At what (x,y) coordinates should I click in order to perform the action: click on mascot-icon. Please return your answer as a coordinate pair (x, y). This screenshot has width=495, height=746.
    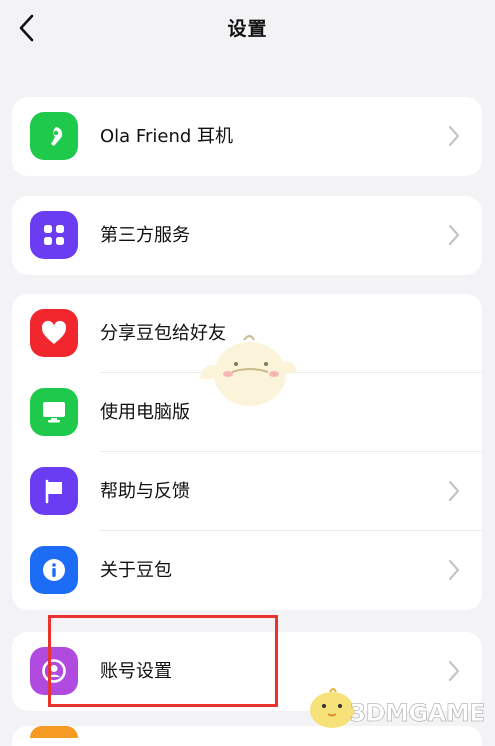
    Looking at the image, I should click on (248, 370).